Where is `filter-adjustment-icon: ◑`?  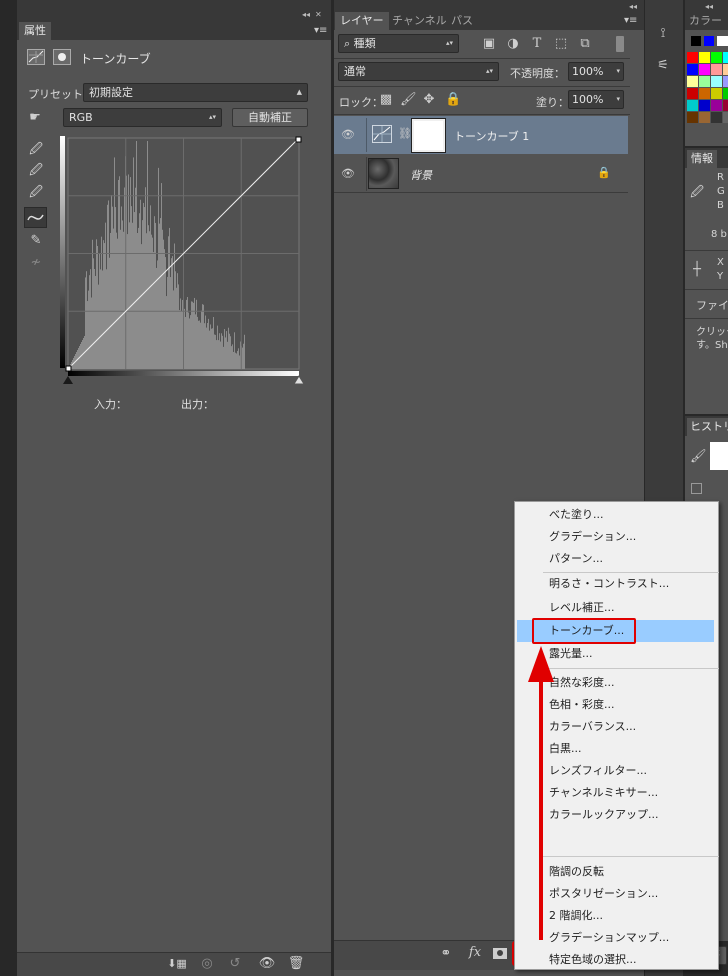
filter-adjustment-icon: ◑ is located at coordinates (513, 44).